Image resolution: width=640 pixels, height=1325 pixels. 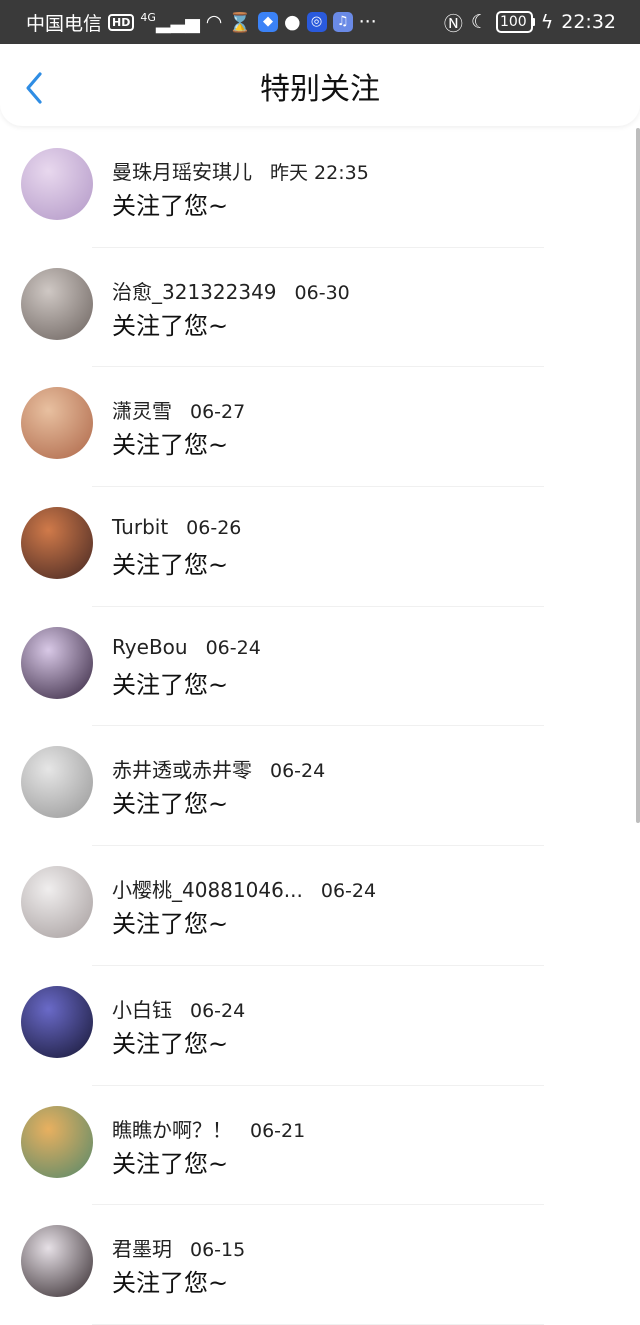 I want to click on list-item: 瞧瞧か啊？！ 06-21 关注了您~, so click(x=320, y=1146).